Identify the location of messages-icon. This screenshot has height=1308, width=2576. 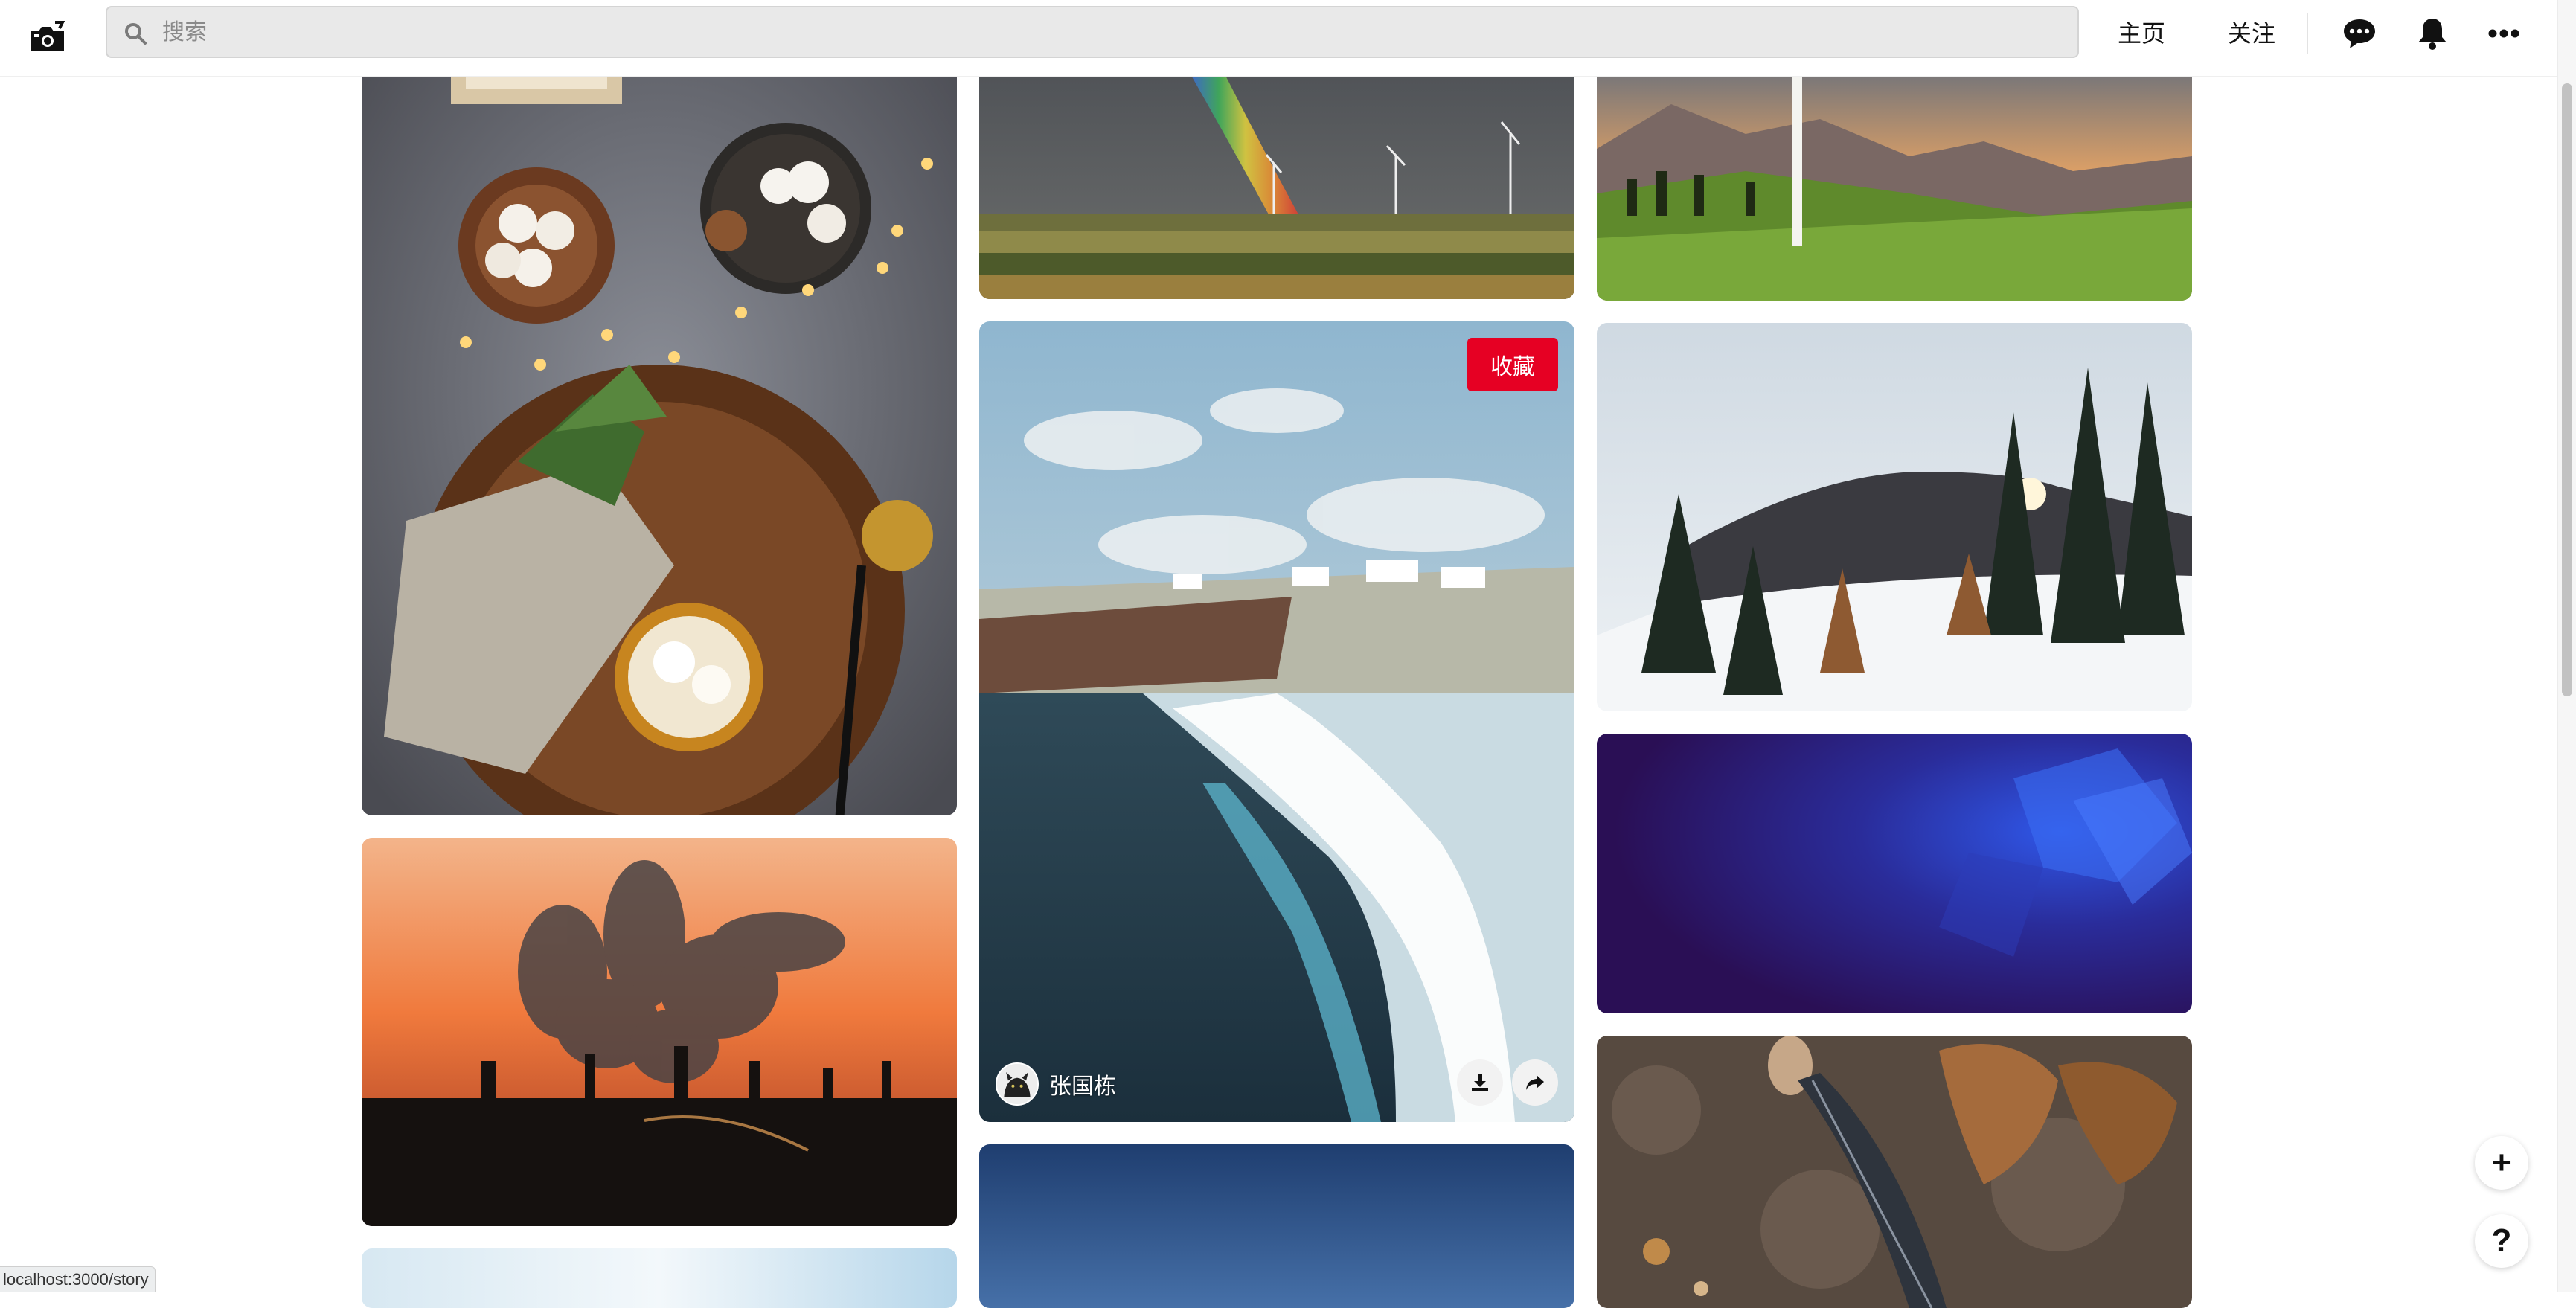
(2360, 33).